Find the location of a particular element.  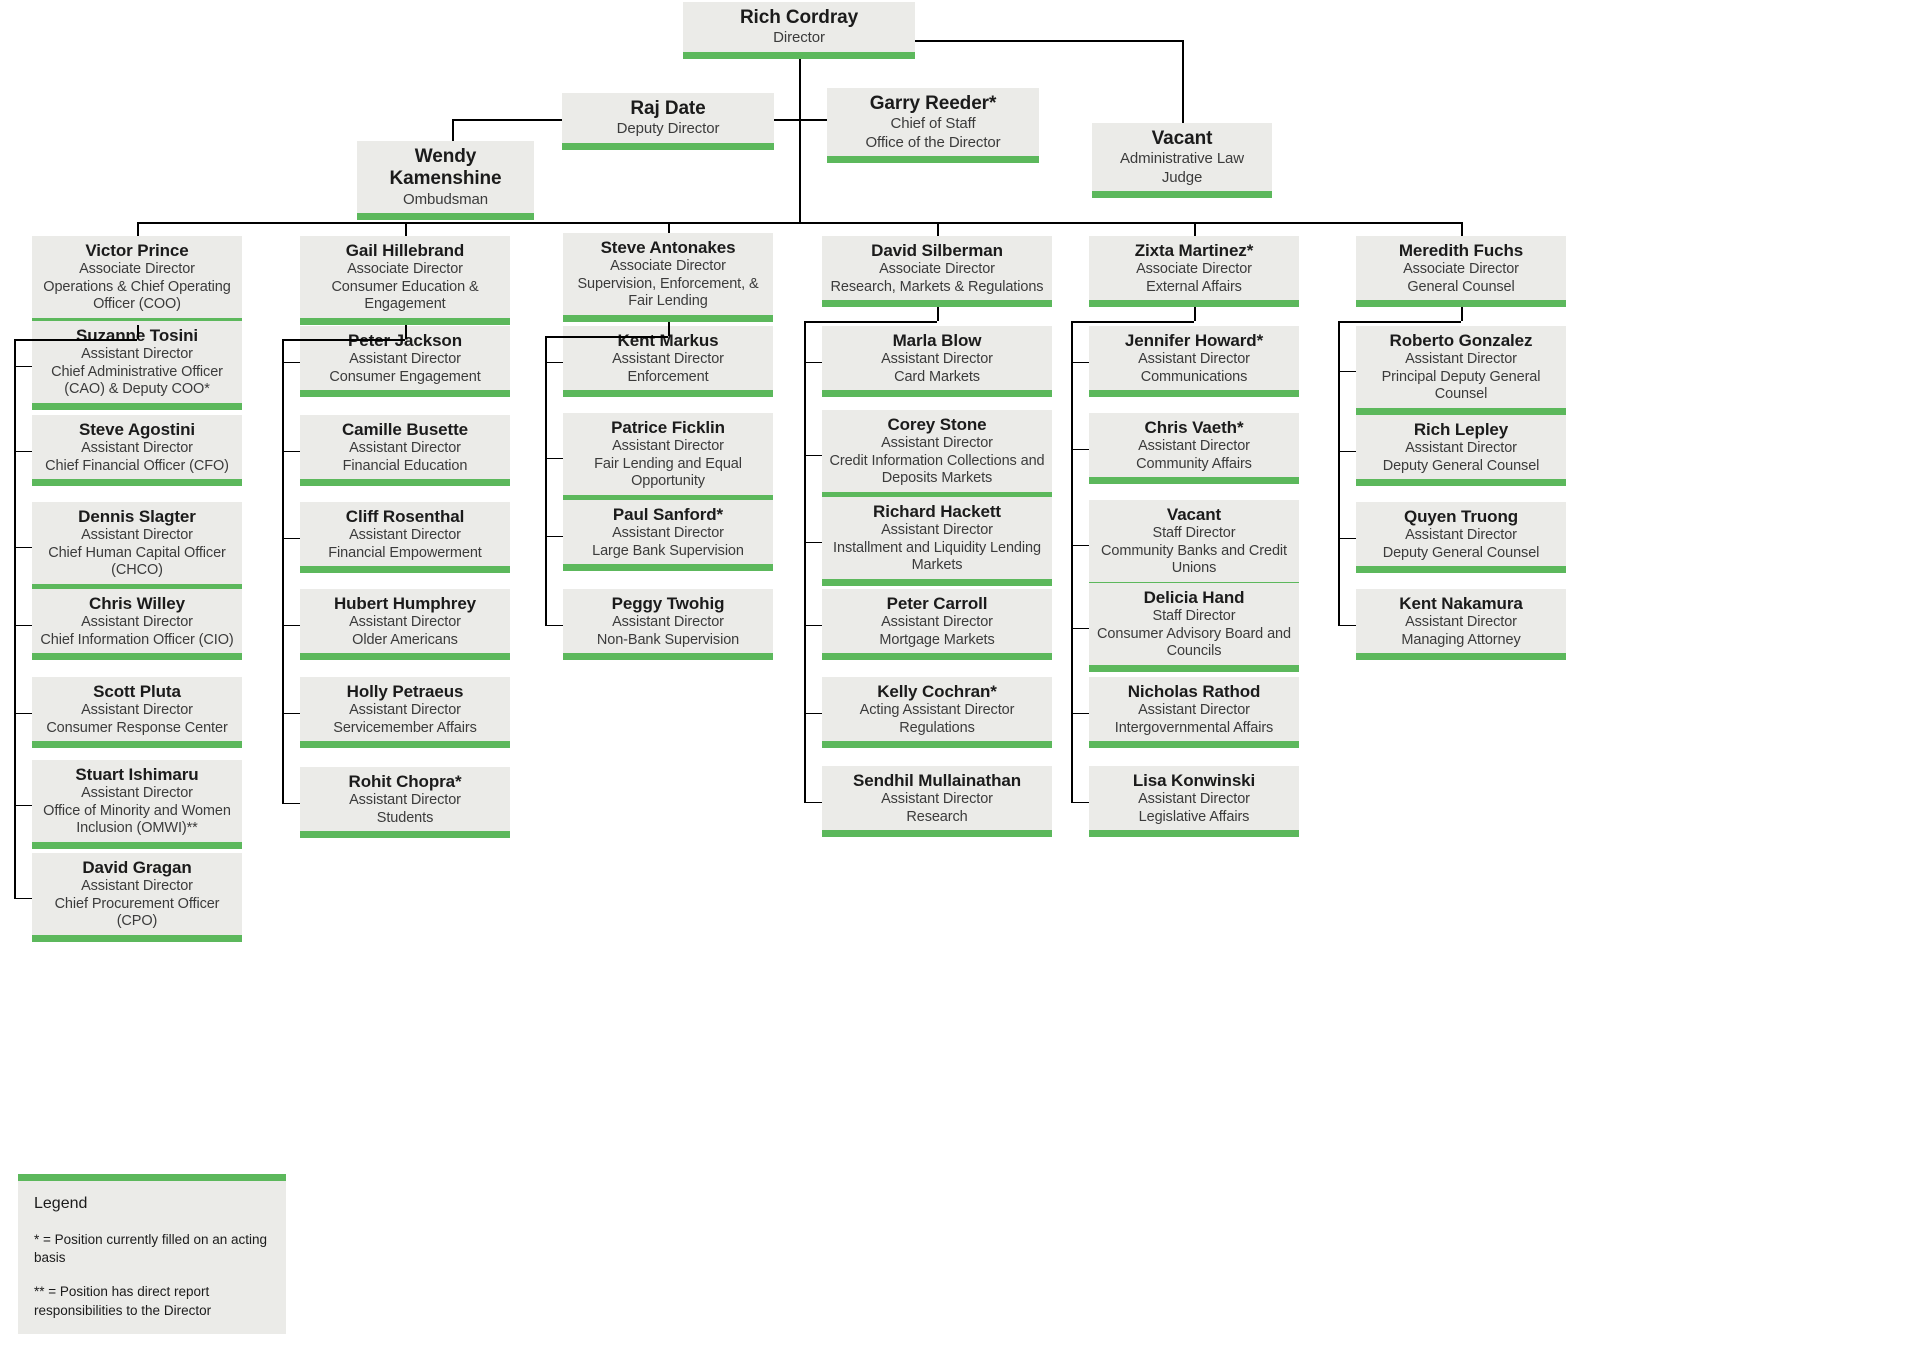

org-node-name: Nicholas Rathod is located at coordinates (1194, 691).